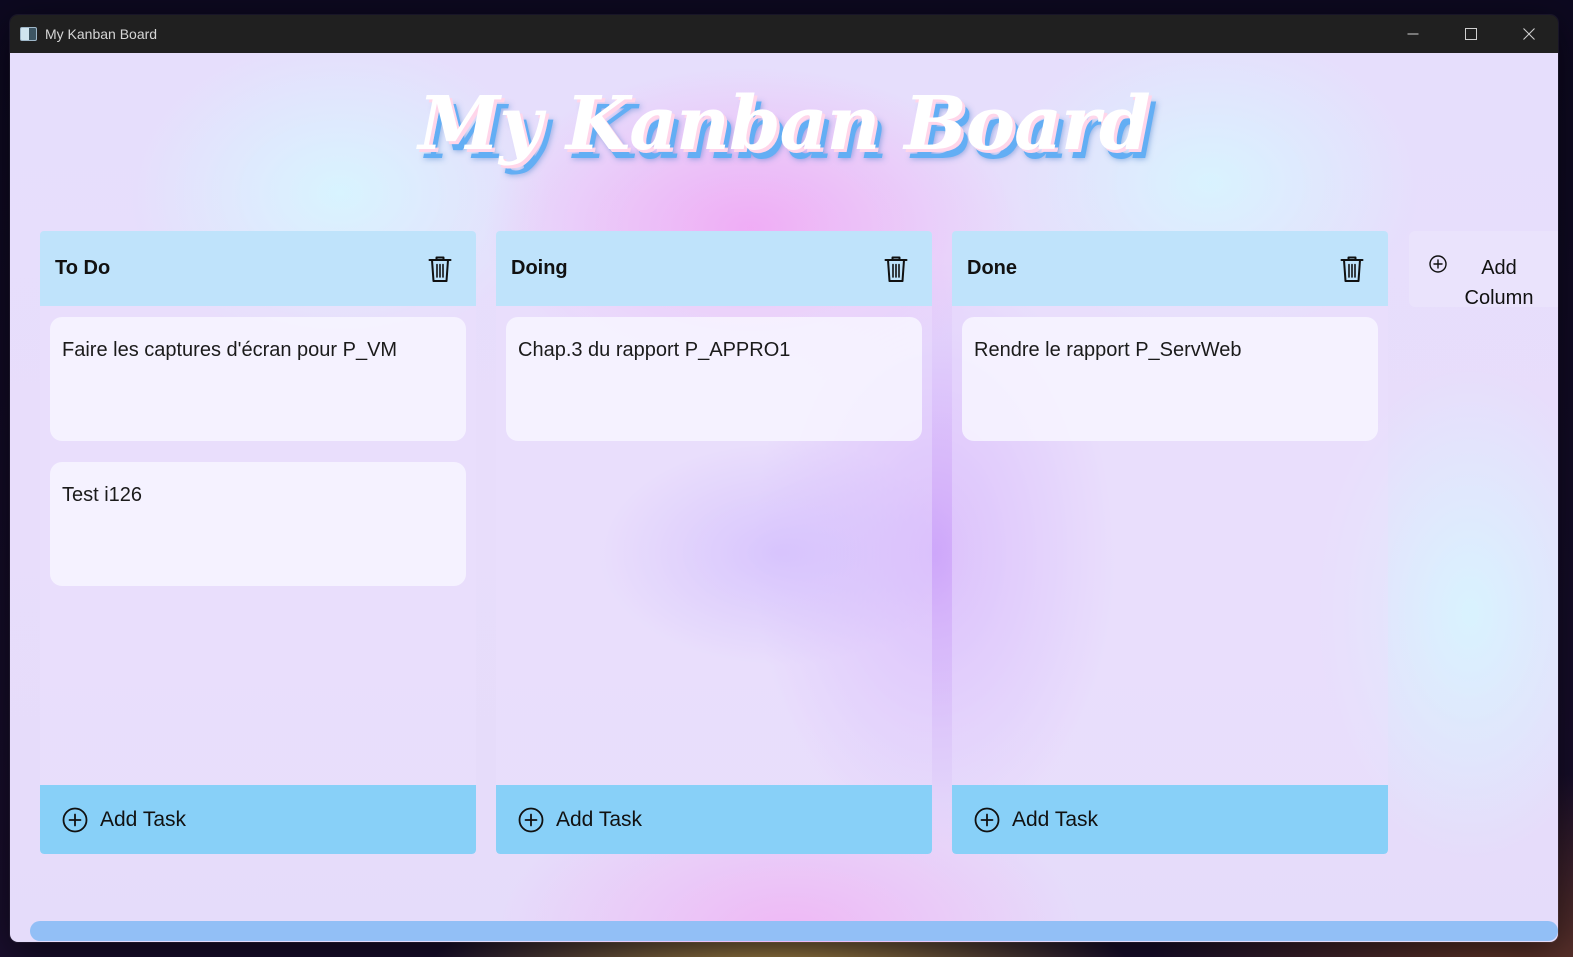  Describe the element at coordinates (258, 379) in the screenshot. I see `task-card: Faire les captures d'écran pour P_VM` at that location.